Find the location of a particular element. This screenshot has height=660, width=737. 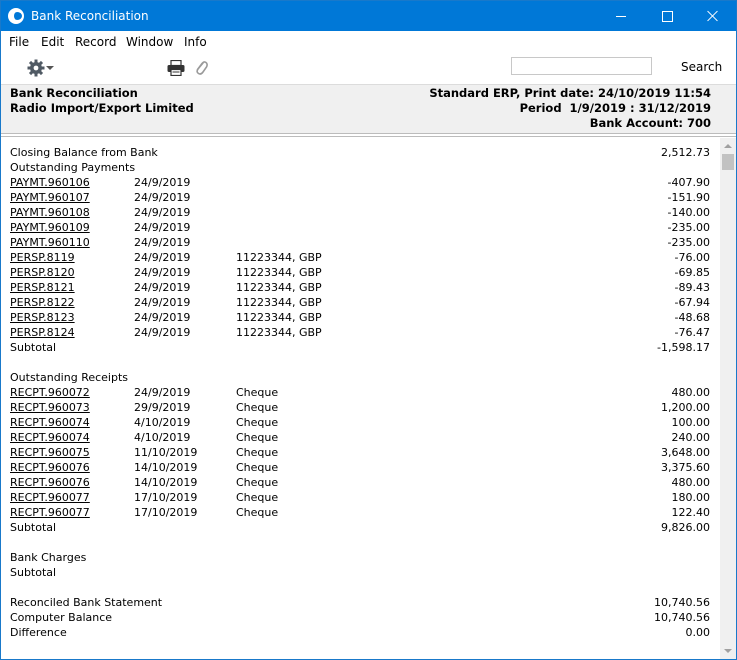

scroll-down-icon is located at coordinates (728, 651).